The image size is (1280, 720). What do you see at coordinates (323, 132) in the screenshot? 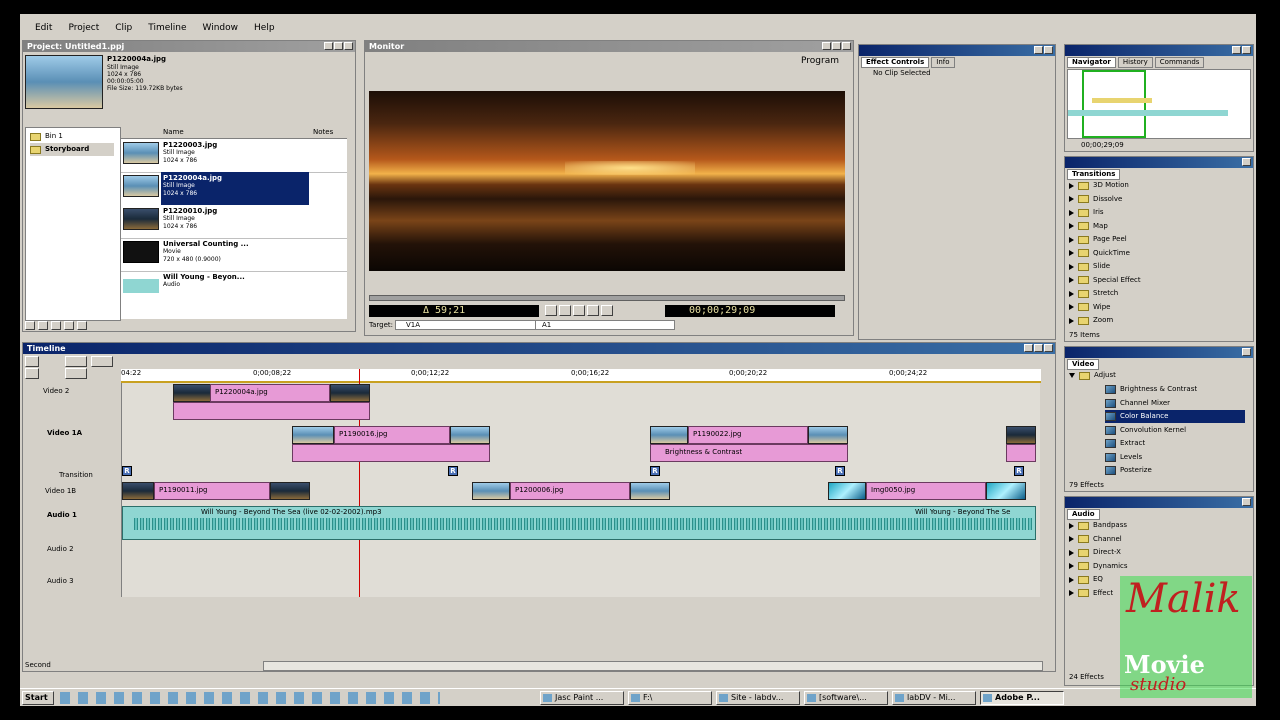
I see `column-notes: Notes` at bounding box center [323, 132].